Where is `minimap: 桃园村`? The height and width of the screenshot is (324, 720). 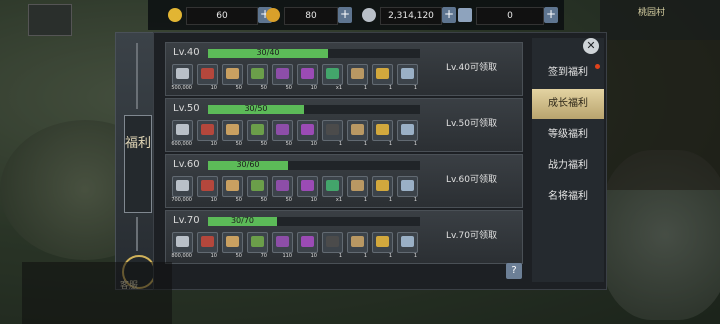
minimap: 桃园村 is located at coordinates (660, 20).